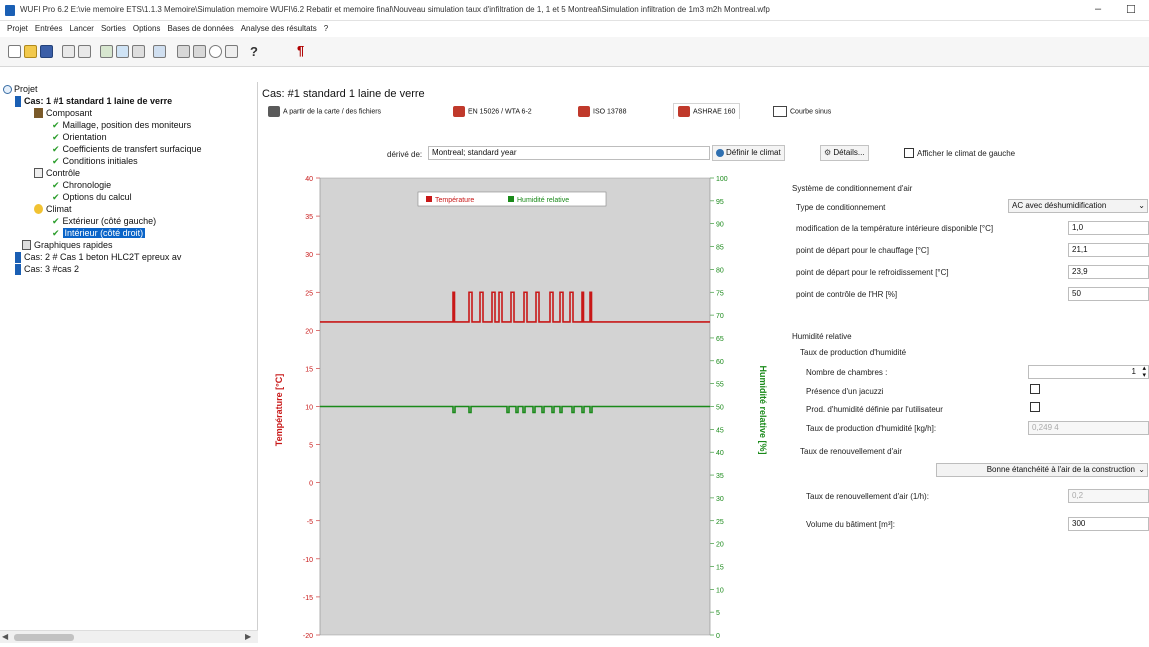 This screenshot has height=647, width=1149. What do you see at coordinates (300, 50) in the screenshot?
I see `exit-icon: ¶` at bounding box center [300, 50].